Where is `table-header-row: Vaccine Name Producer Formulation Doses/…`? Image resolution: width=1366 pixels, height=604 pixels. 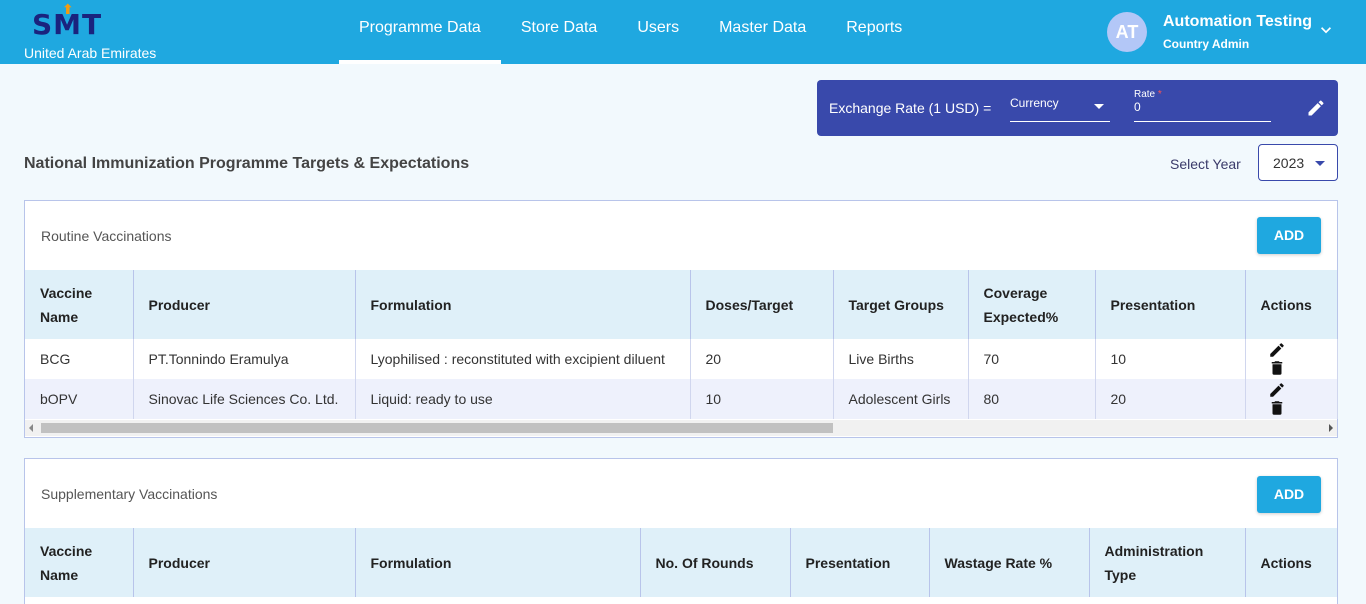
table-header-row: Vaccine Name Producer Formulation Doses/… is located at coordinates (681, 304).